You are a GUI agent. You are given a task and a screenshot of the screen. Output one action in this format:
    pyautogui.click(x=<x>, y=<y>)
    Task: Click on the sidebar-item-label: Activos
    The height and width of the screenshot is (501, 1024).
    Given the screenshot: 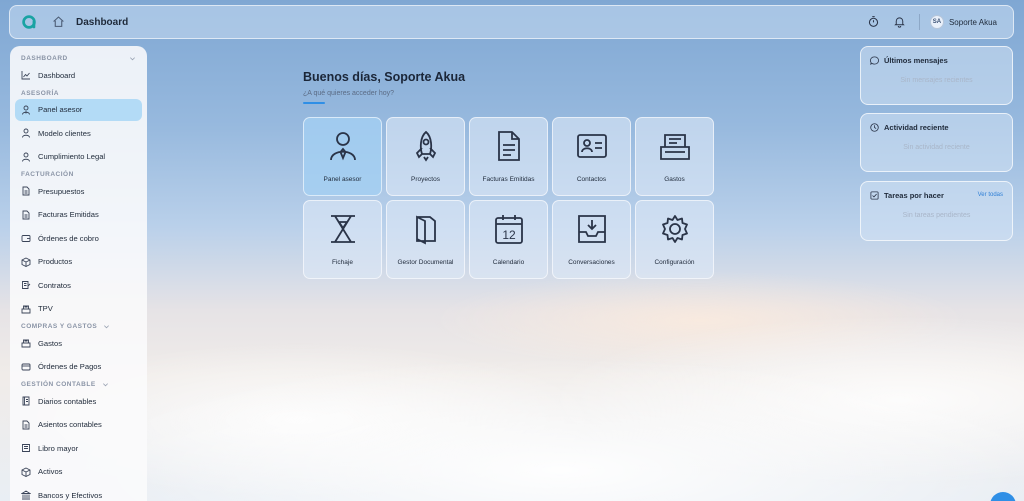 What is the action you would take?
    pyautogui.click(x=50, y=471)
    